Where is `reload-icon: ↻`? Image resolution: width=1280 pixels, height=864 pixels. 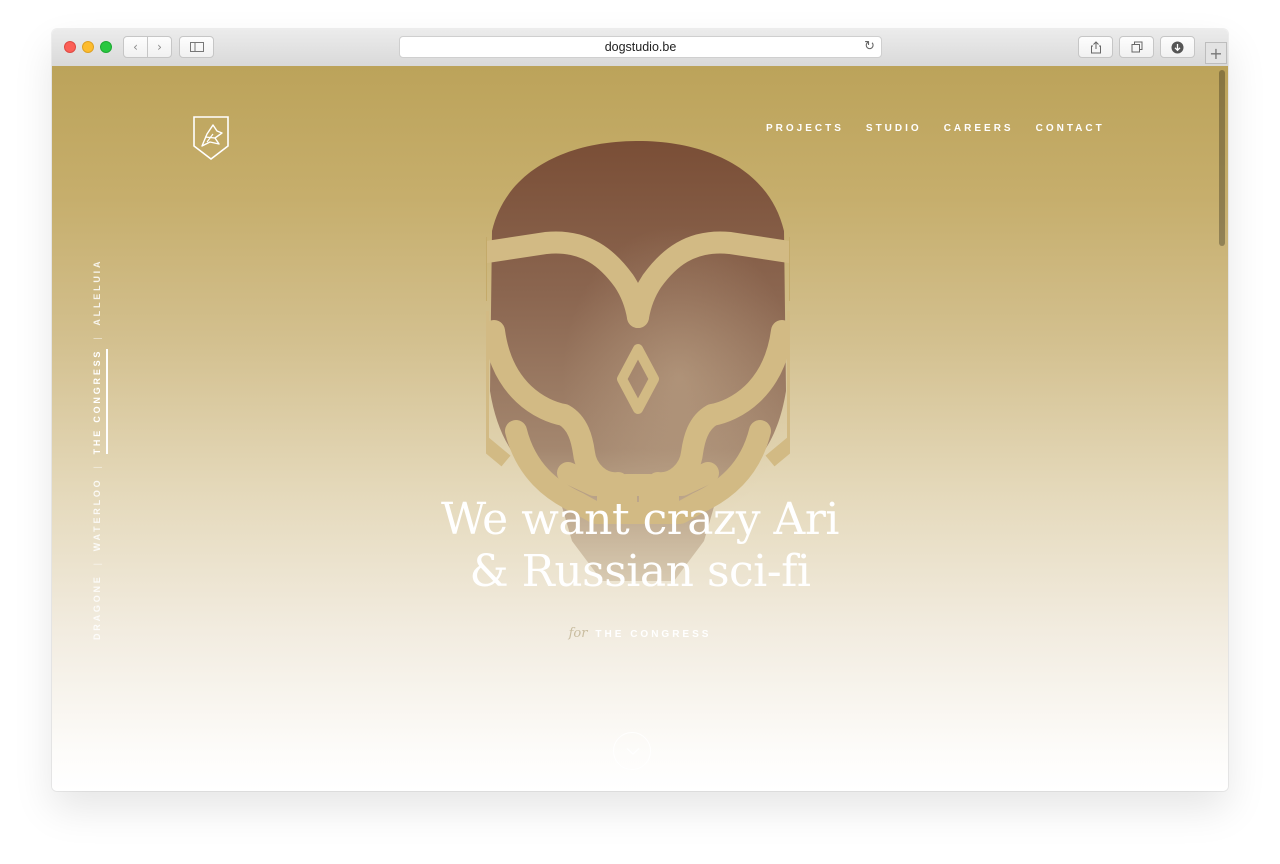 reload-icon: ↻ is located at coordinates (869, 46).